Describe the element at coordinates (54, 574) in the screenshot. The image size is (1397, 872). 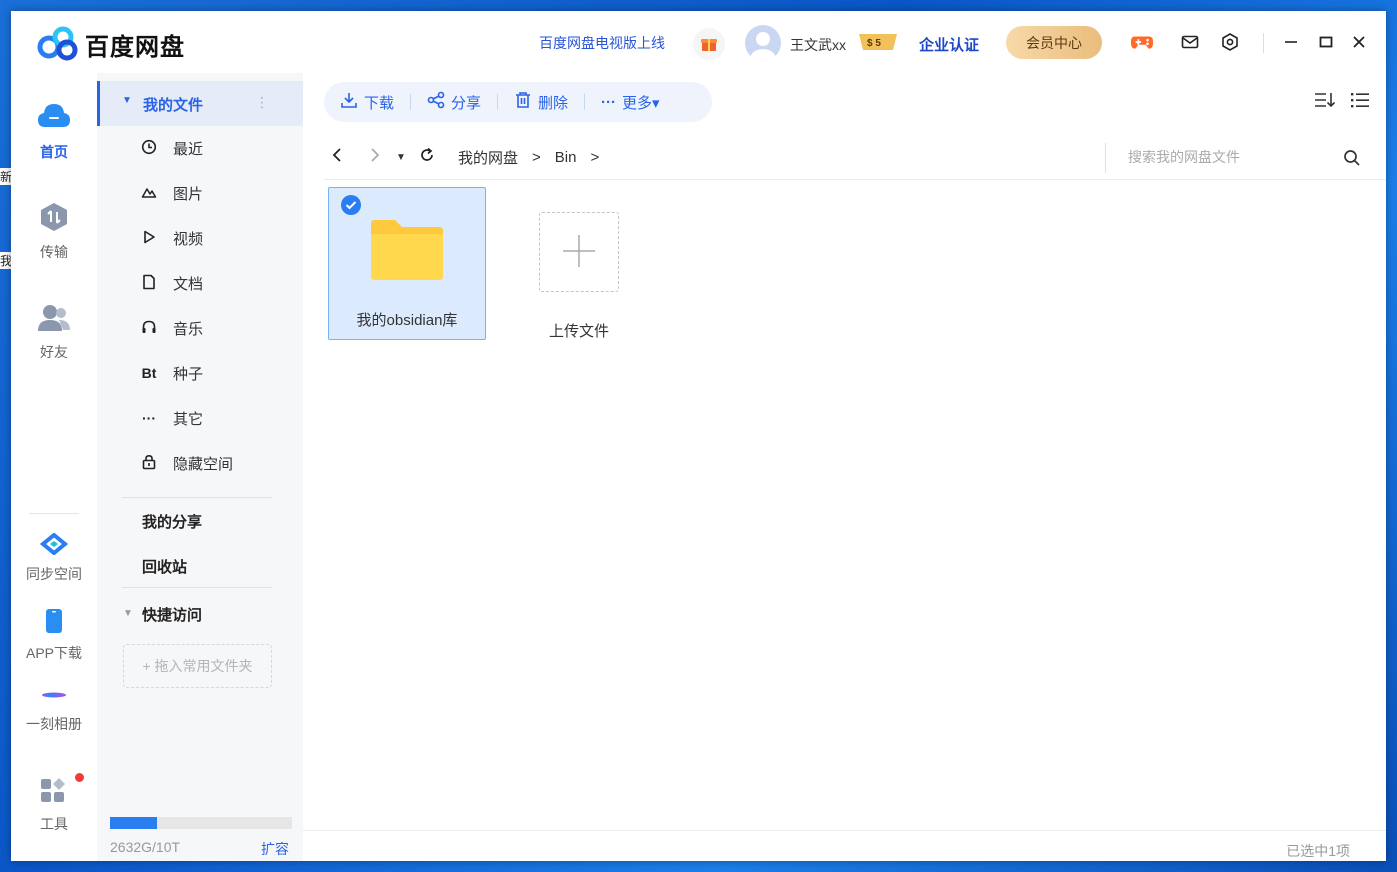
I see `nav-label: 同步空间` at that location.